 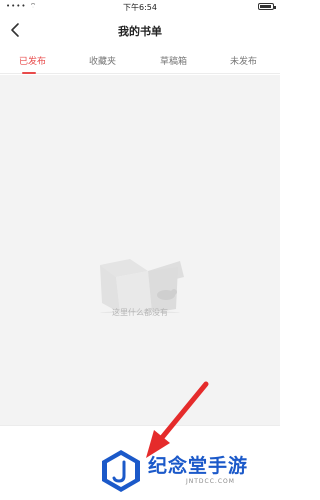 What do you see at coordinates (210, 481) in the screenshot?
I see `watermark-domain: JNTDCC.COM` at bounding box center [210, 481].